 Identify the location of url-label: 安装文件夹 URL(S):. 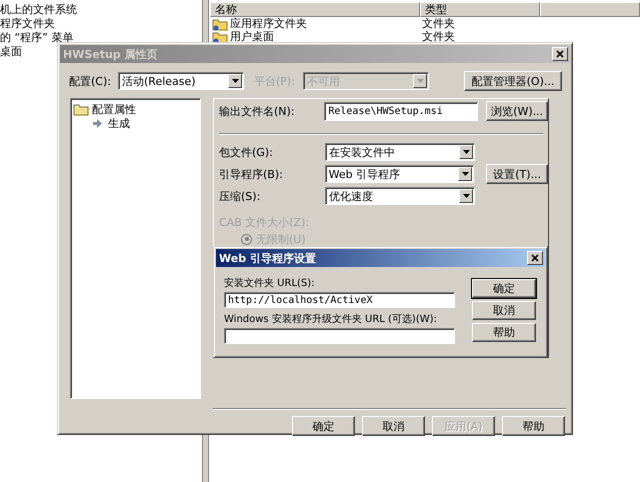
(270, 283).